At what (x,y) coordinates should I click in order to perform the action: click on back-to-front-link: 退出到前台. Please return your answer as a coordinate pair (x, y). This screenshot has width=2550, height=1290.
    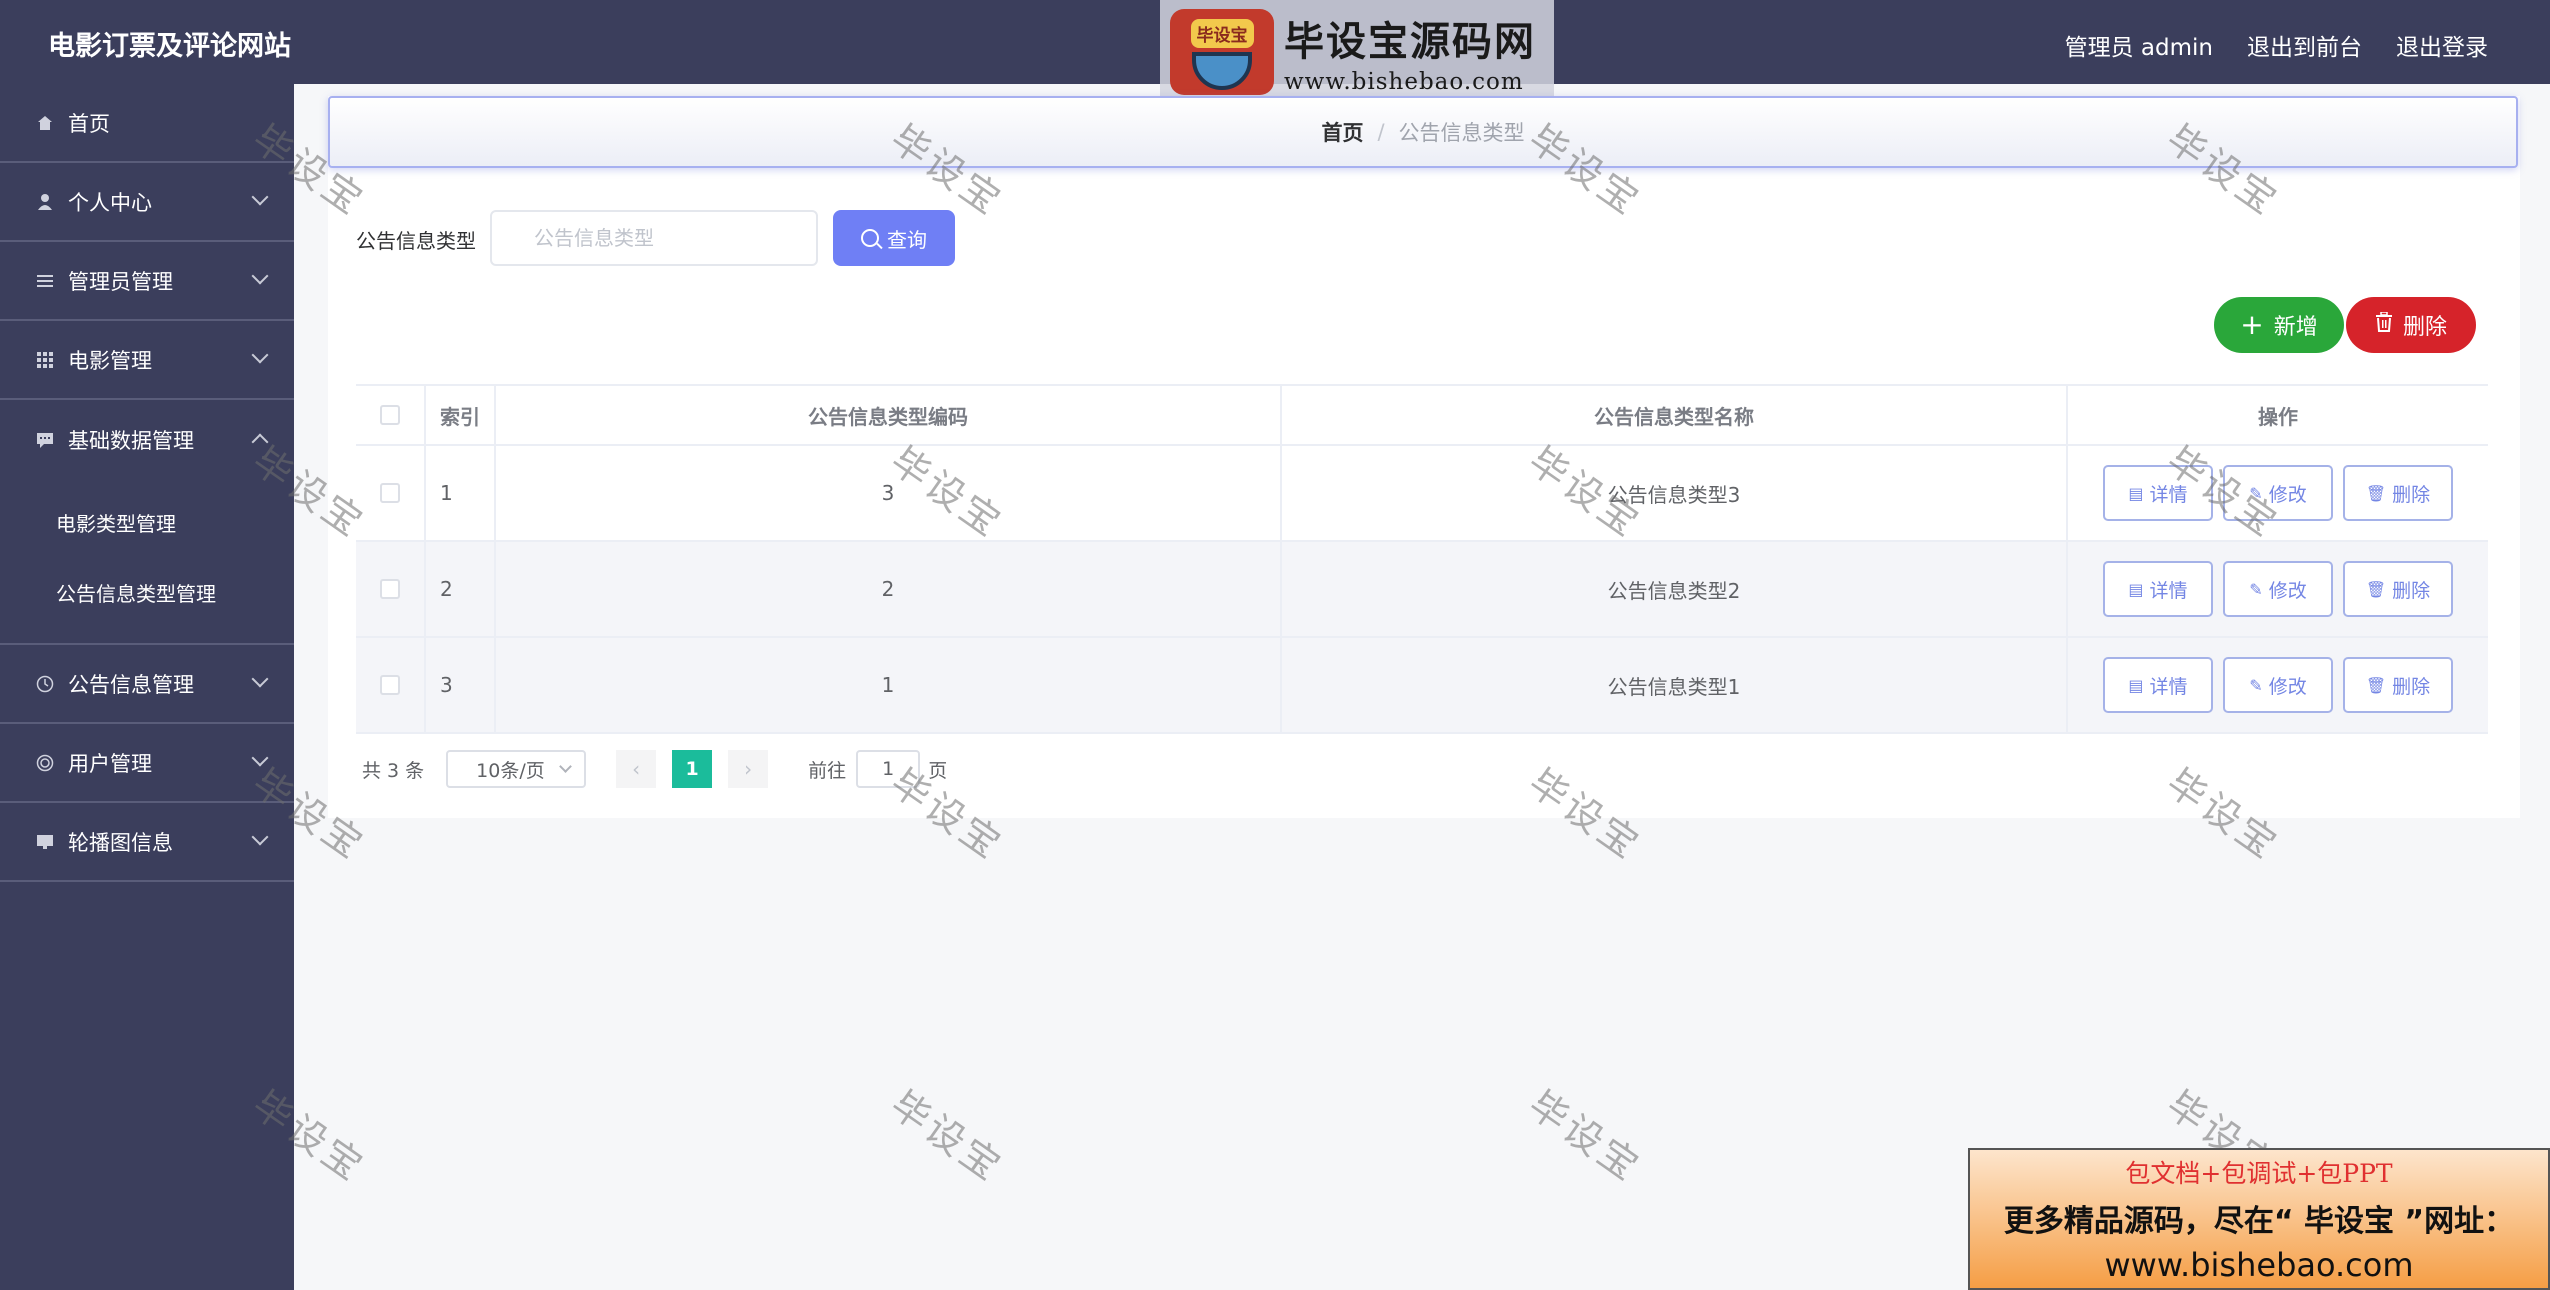
    Looking at the image, I should click on (2304, 45).